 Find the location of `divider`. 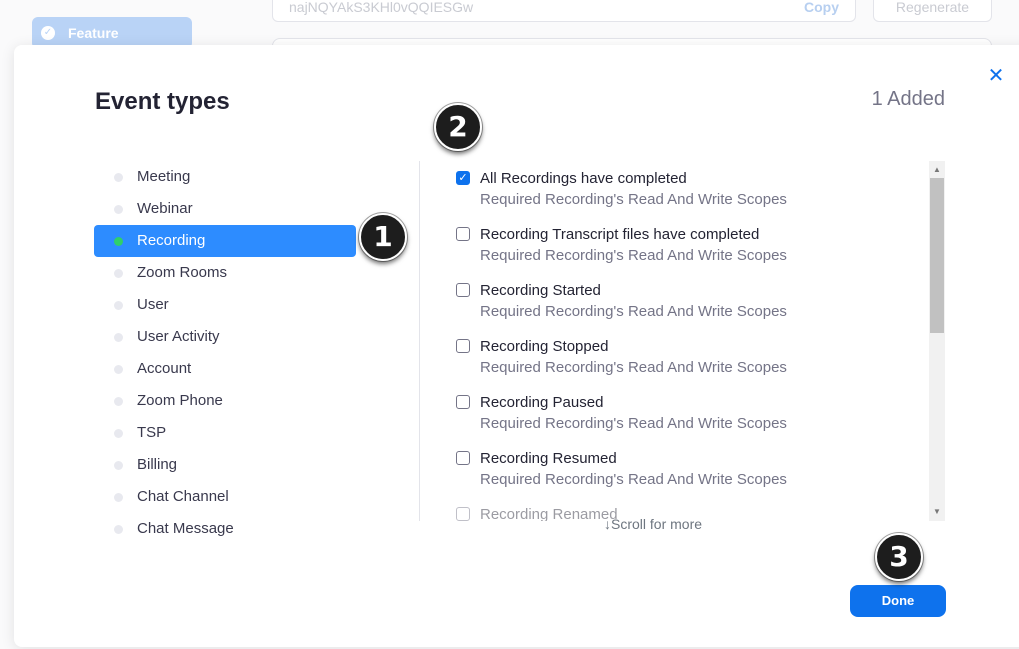

divider is located at coordinates (419, 341).